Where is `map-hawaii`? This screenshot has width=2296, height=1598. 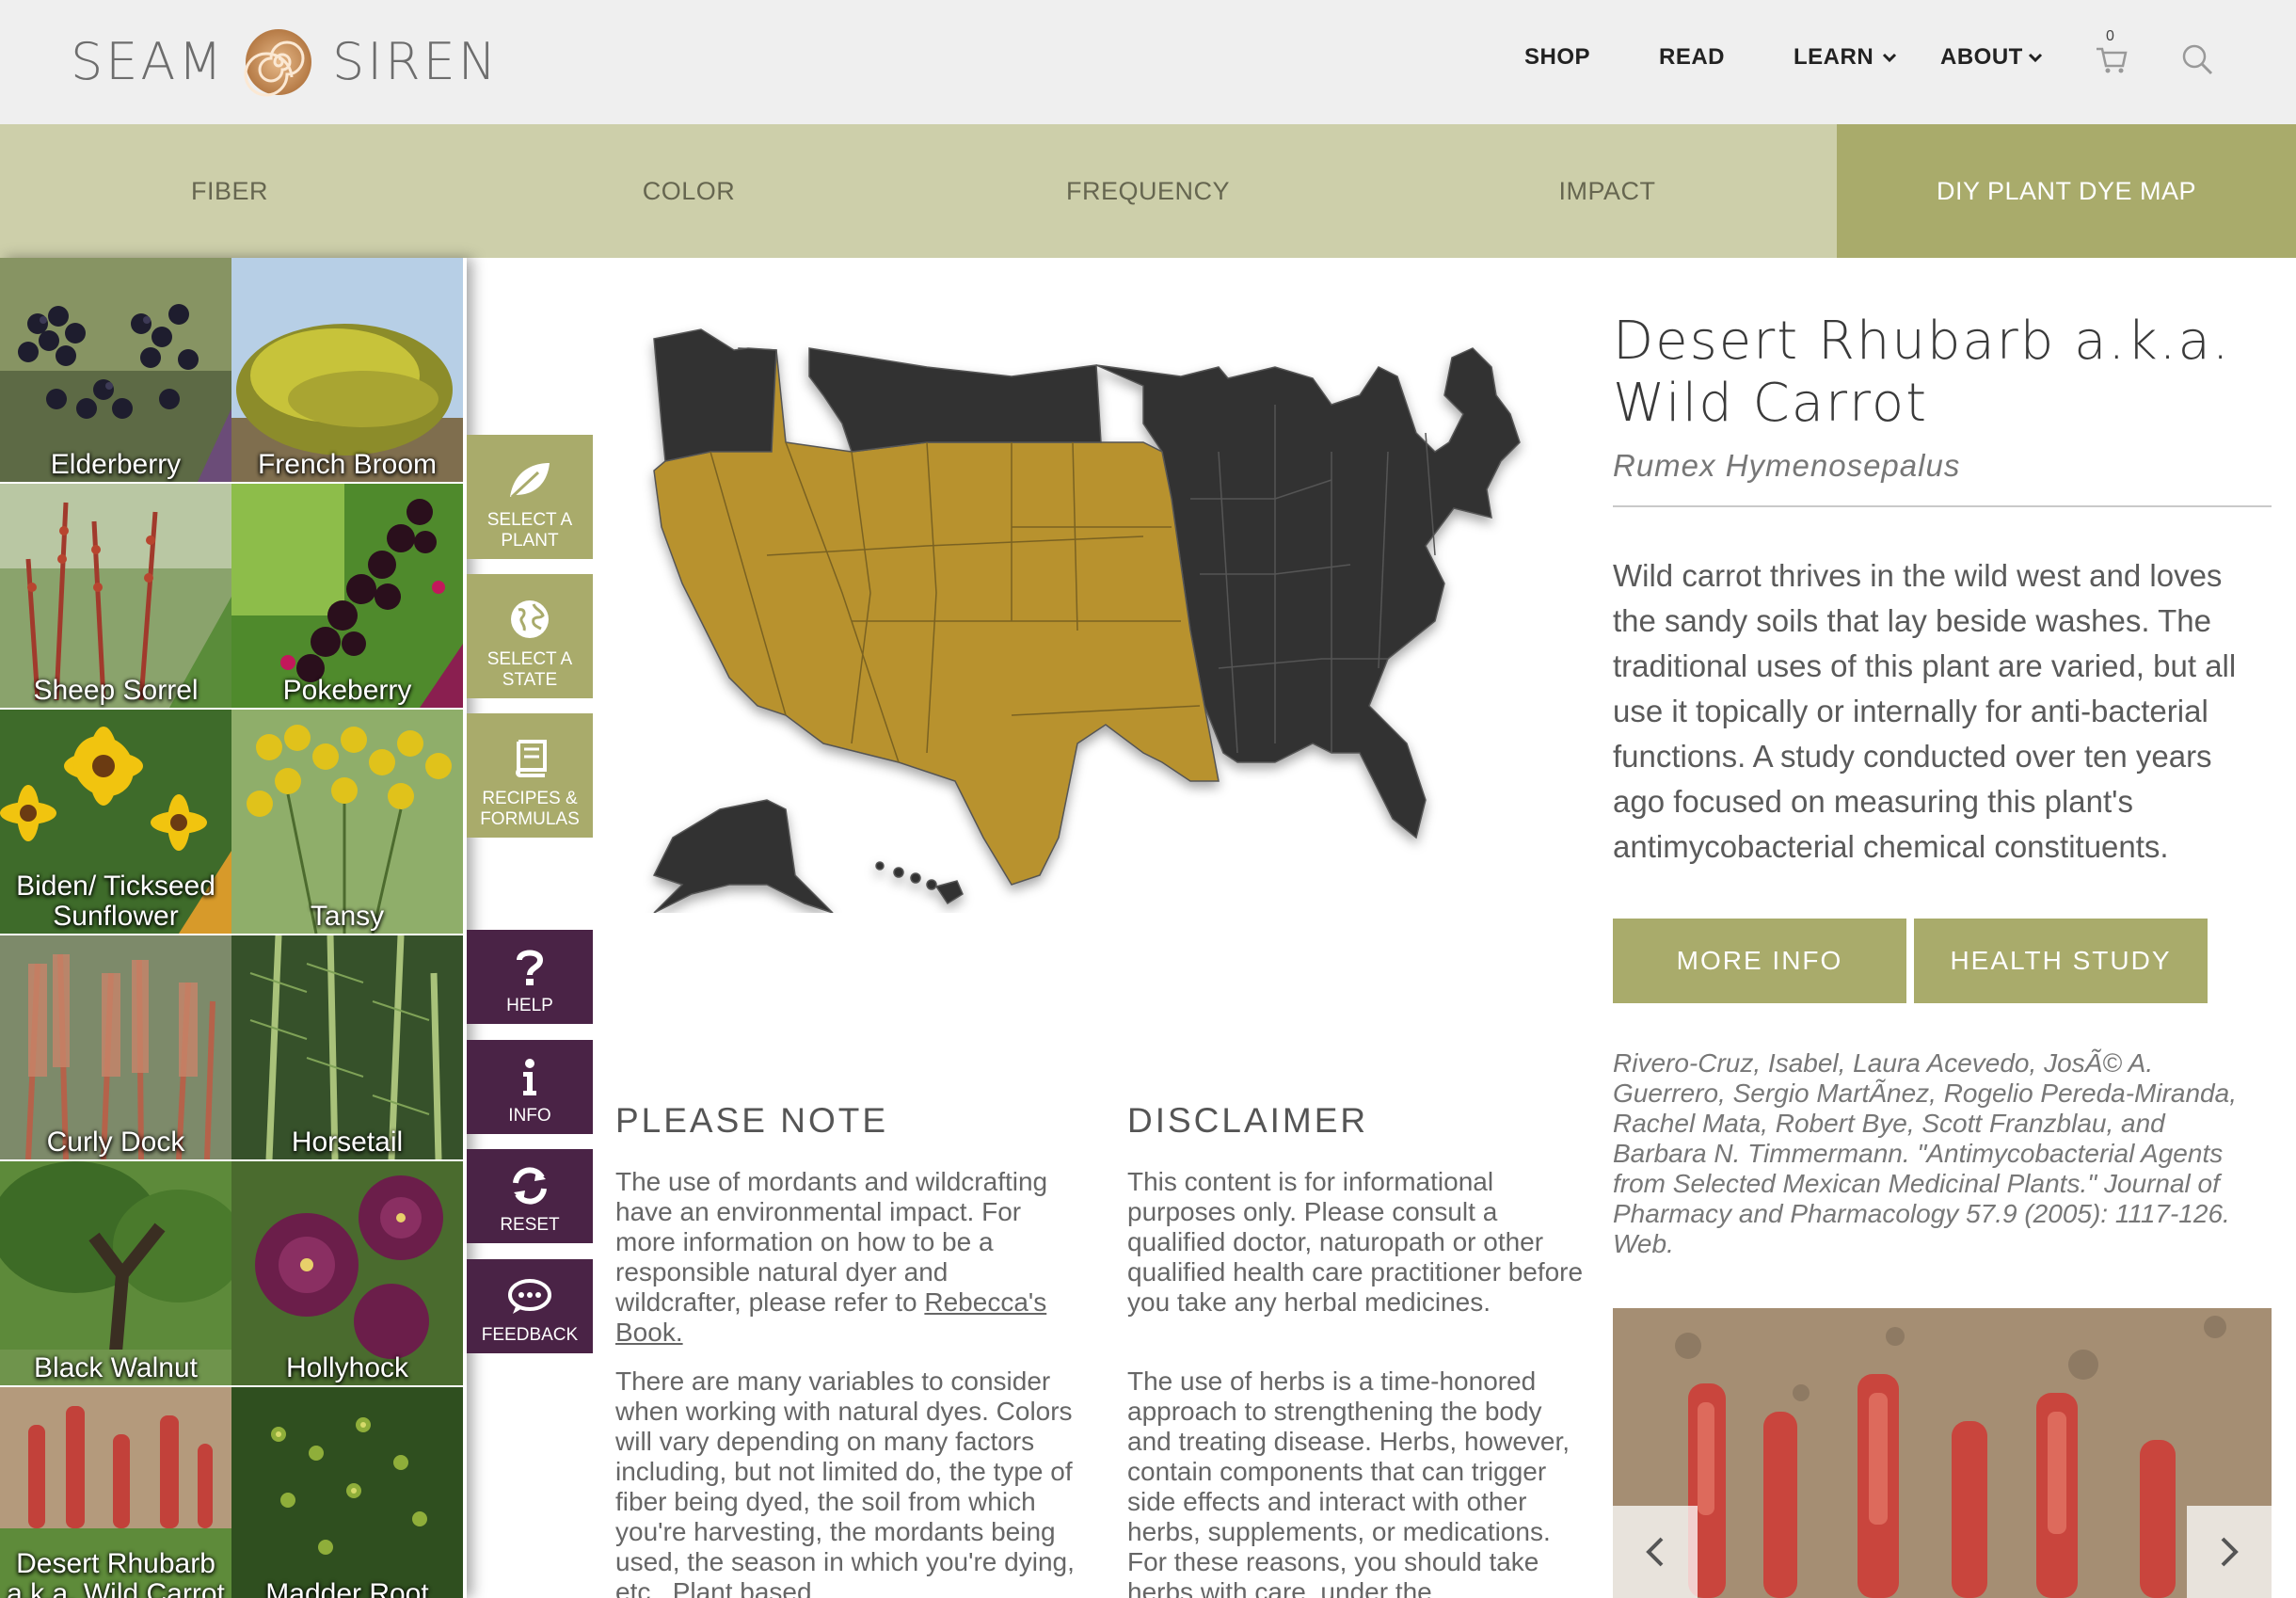 map-hawaii is located at coordinates (919, 883).